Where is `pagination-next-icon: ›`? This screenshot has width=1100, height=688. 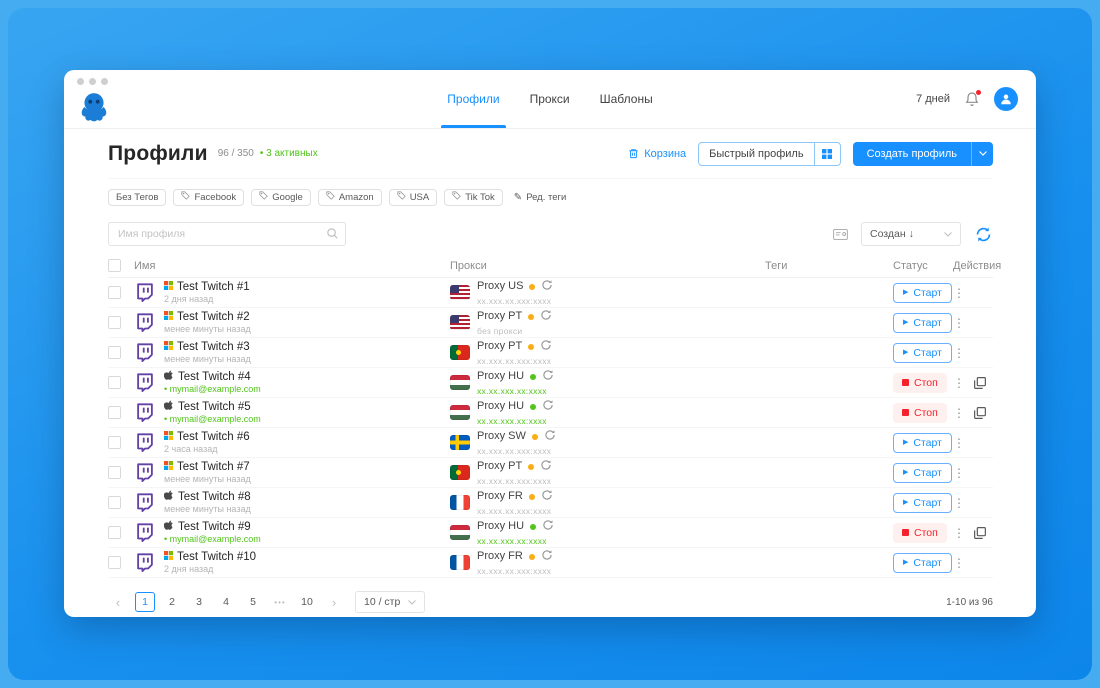 pagination-next-icon: › is located at coordinates (334, 602).